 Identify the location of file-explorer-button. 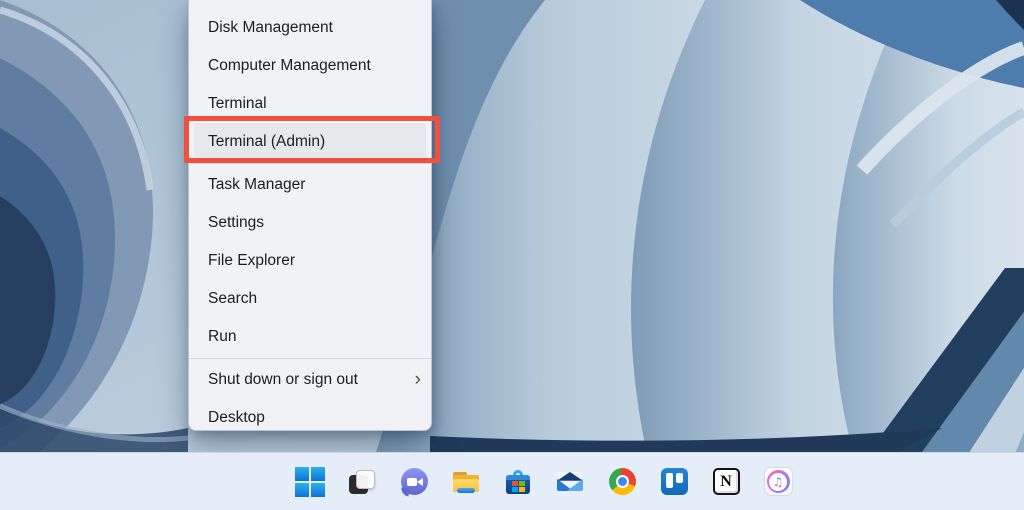
(466, 482).